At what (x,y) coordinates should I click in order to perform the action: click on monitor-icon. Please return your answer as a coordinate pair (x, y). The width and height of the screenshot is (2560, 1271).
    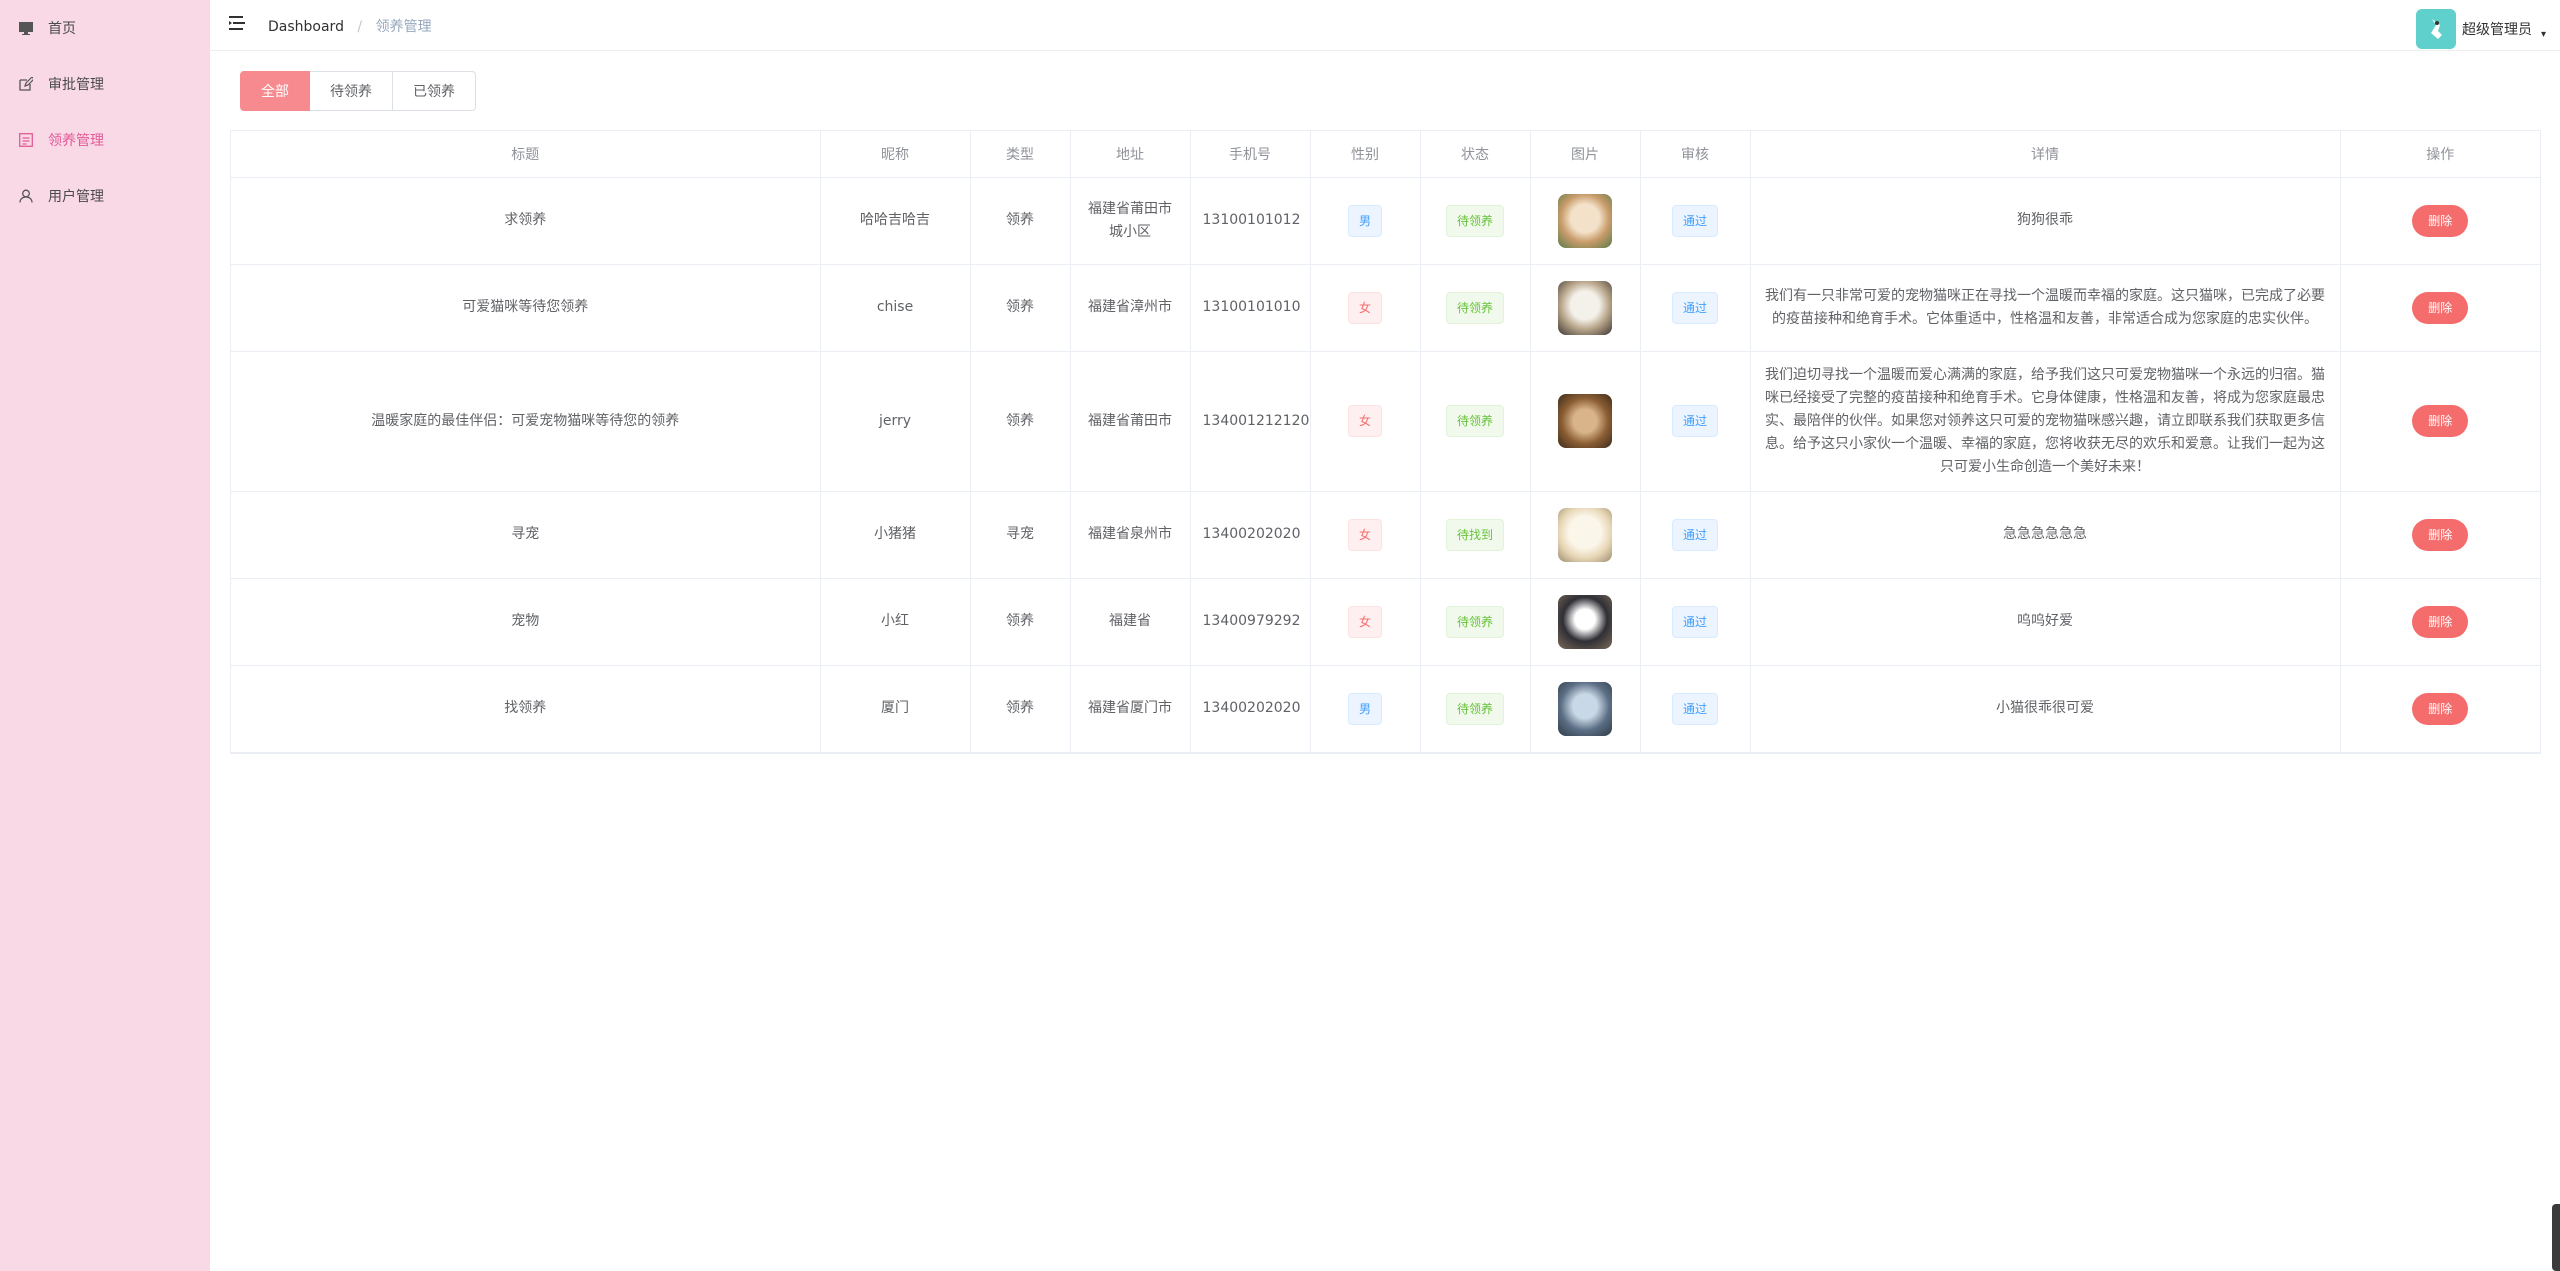
    Looking at the image, I should click on (26, 28).